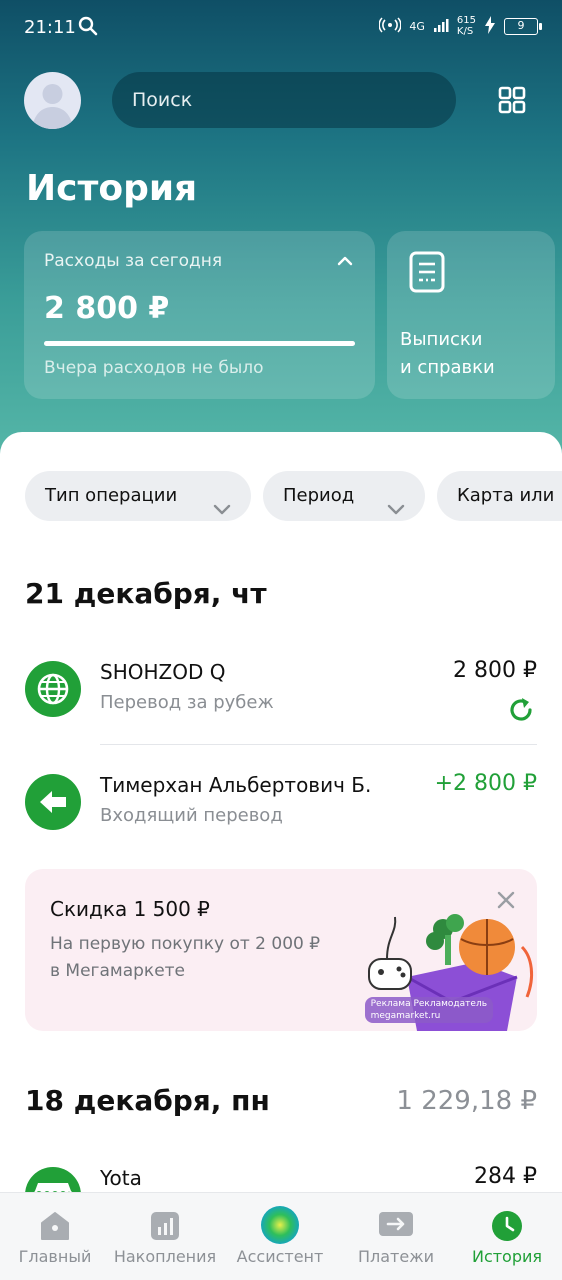 The height and width of the screenshot is (1280, 562). I want to click on tab-history: История, so click(507, 1236).